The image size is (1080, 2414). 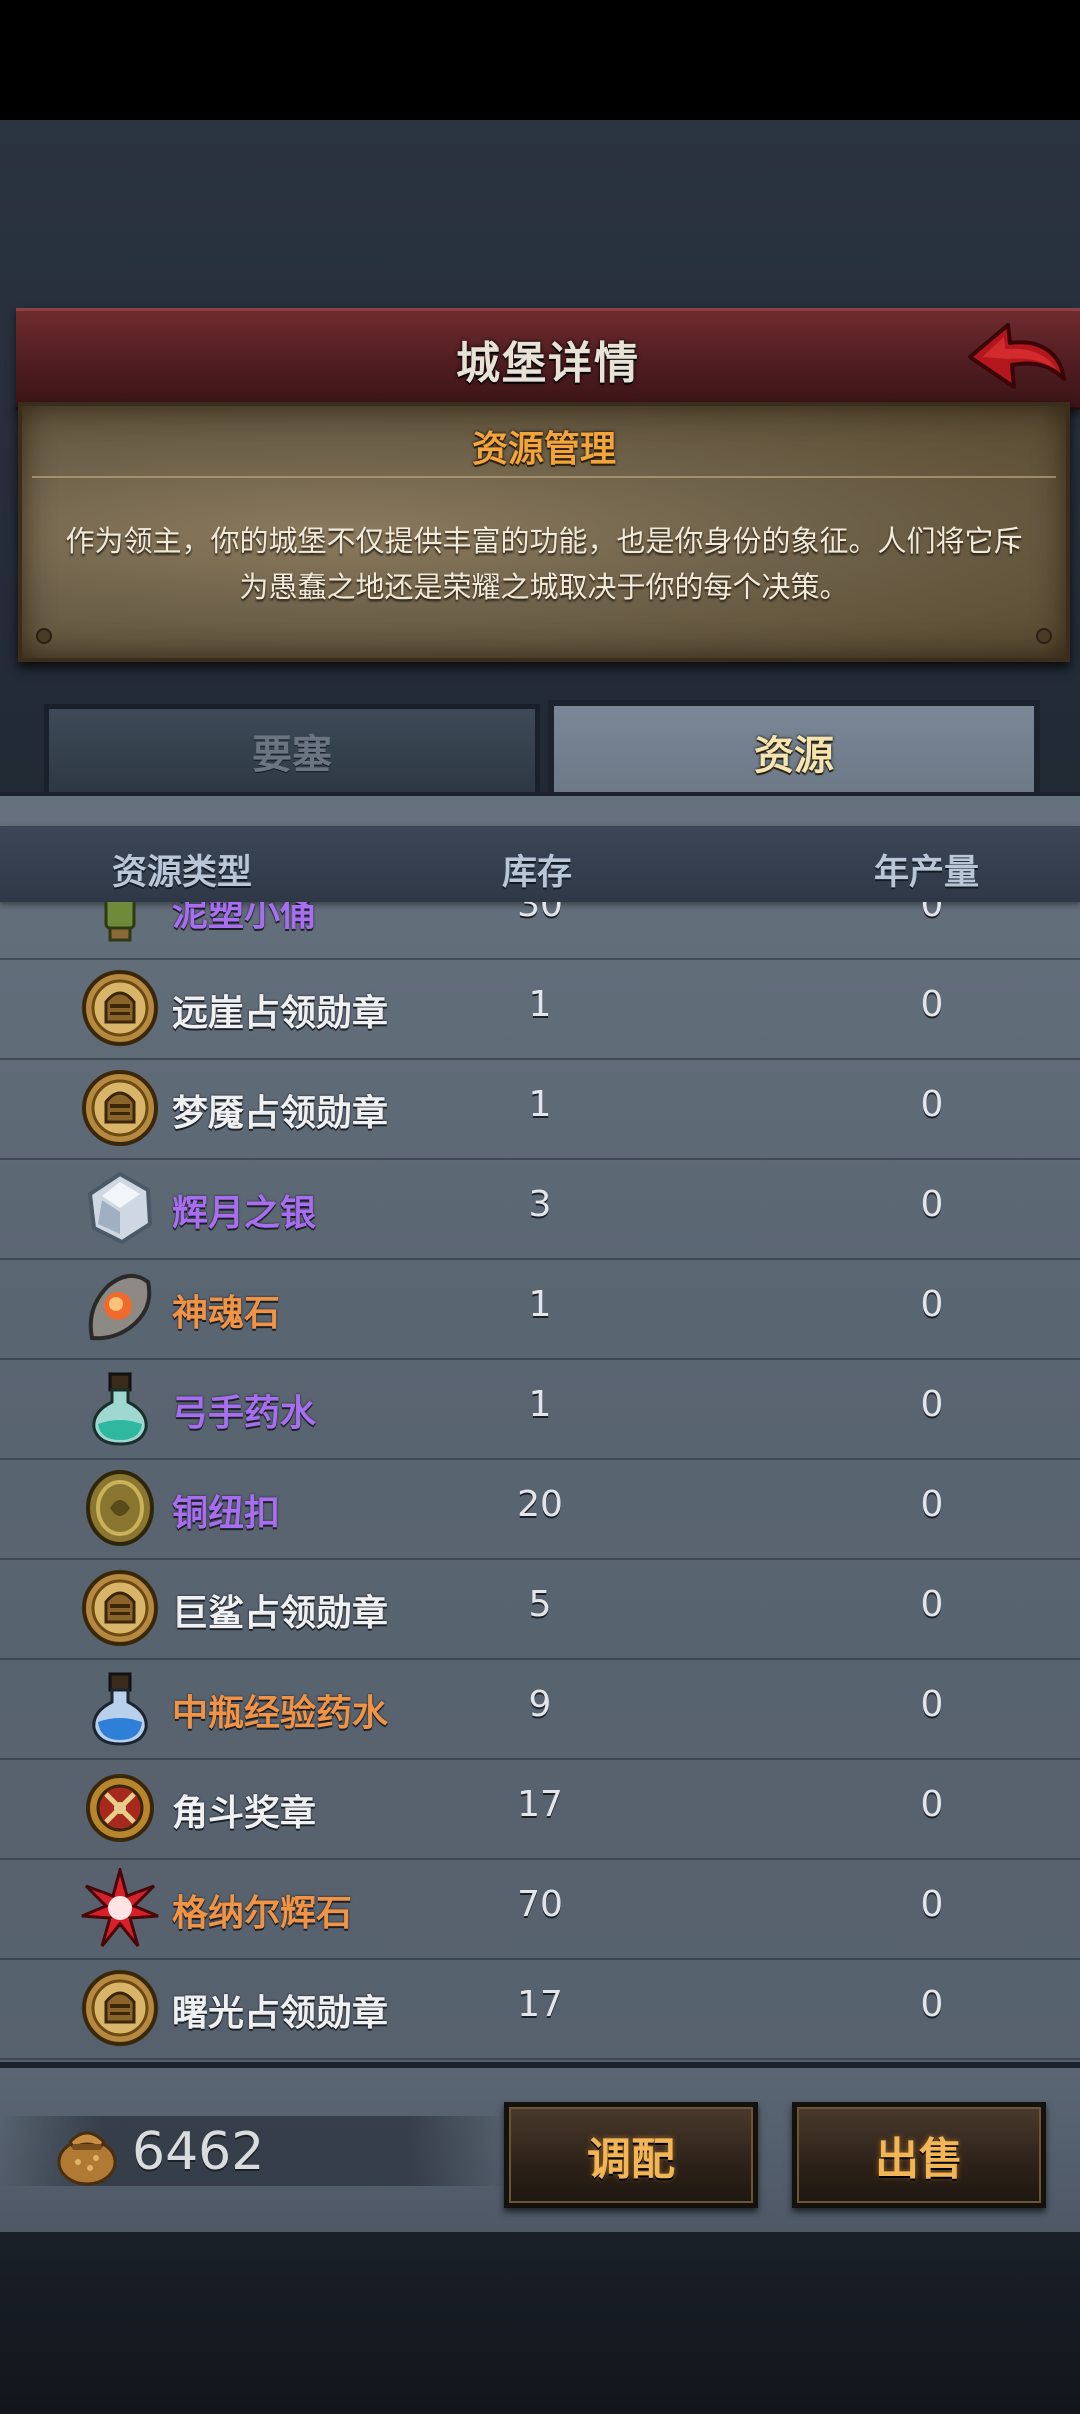 I want to click on list-item: 泥塑小俑 30 0, so click(x=540, y=931).